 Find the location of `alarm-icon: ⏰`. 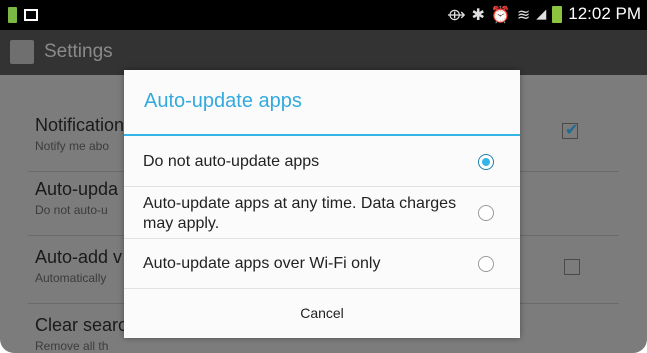

alarm-icon: ⏰ is located at coordinates (500, 14).